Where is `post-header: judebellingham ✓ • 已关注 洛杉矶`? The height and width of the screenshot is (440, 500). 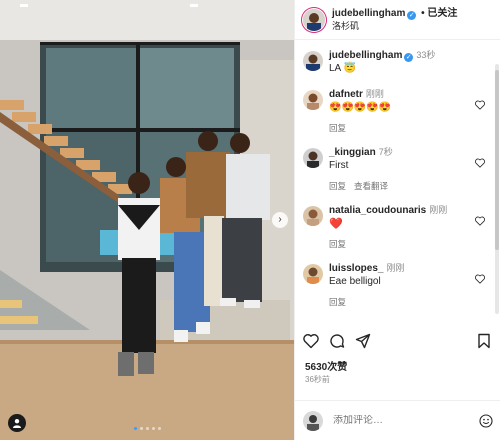
post-header: judebellingham ✓ • 已关注 洛杉矶 is located at coordinates (397, 20).